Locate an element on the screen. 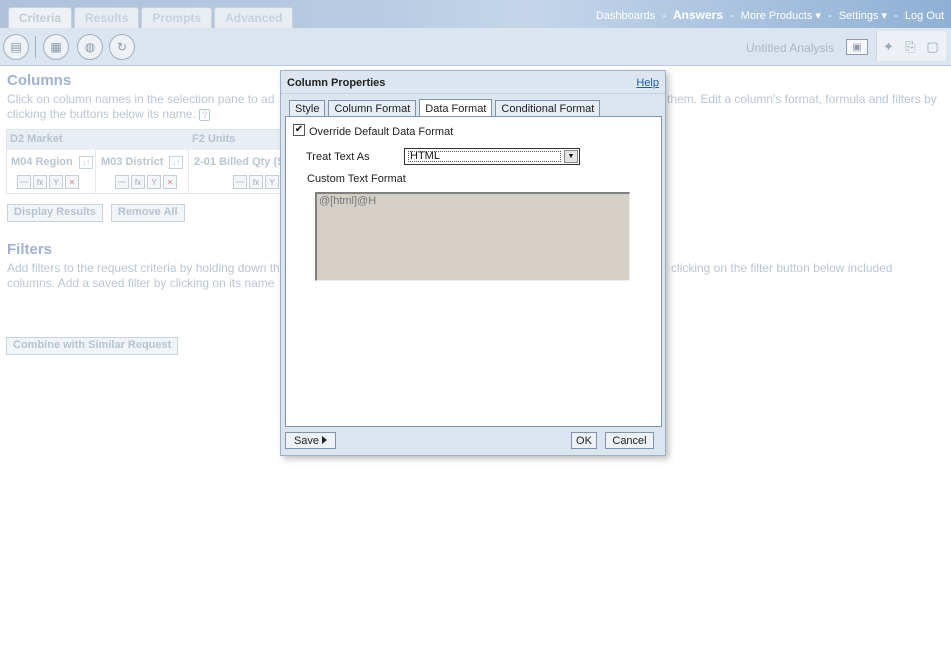  column-cell-billed-qty: 2-01 Billed Qty (S 〰 fx Y is located at coordinates (237, 171).